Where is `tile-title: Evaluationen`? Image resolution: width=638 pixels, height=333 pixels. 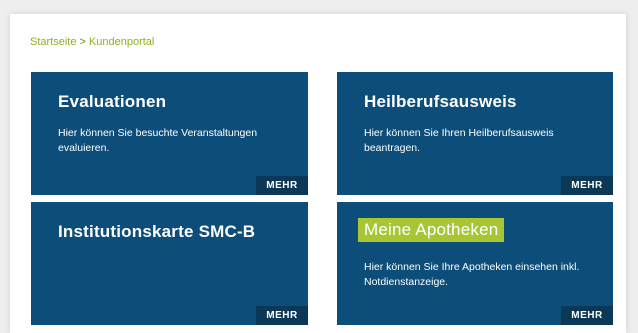
tile-title: Evaluationen is located at coordinates (112, 101).